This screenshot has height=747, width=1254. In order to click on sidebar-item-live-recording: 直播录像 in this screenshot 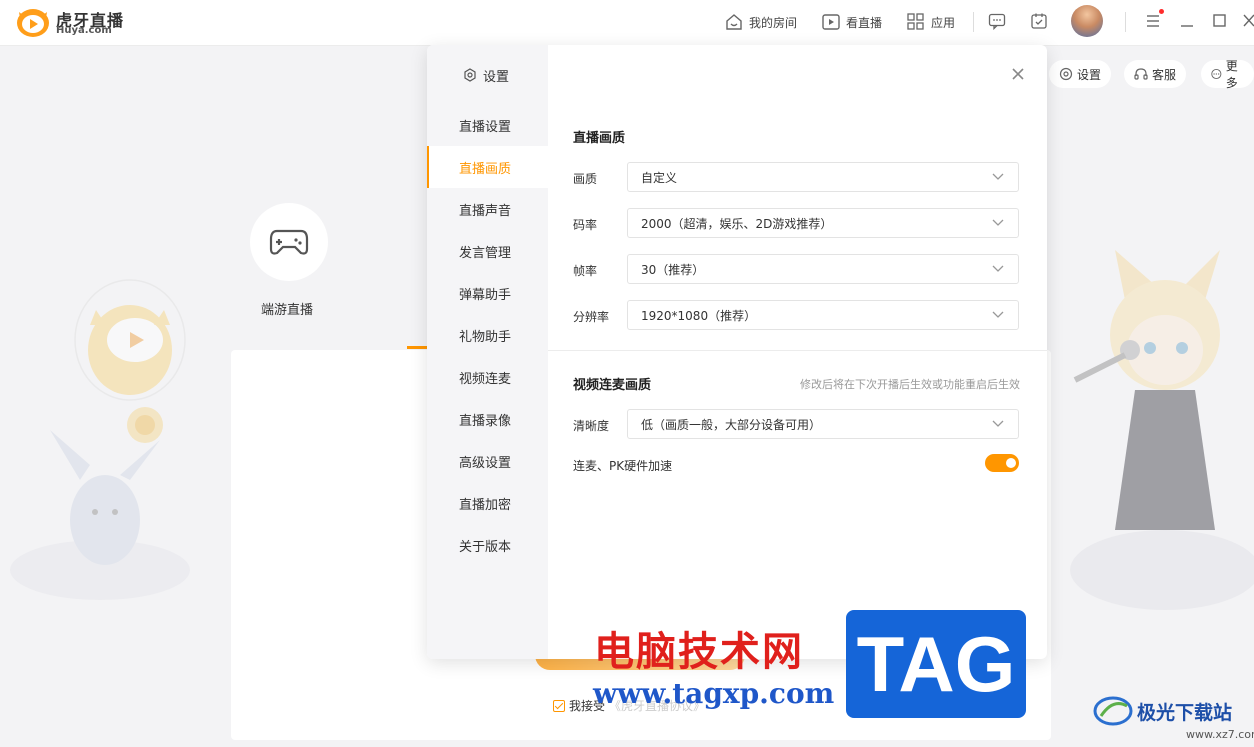, I will do `click(487, 419)`.